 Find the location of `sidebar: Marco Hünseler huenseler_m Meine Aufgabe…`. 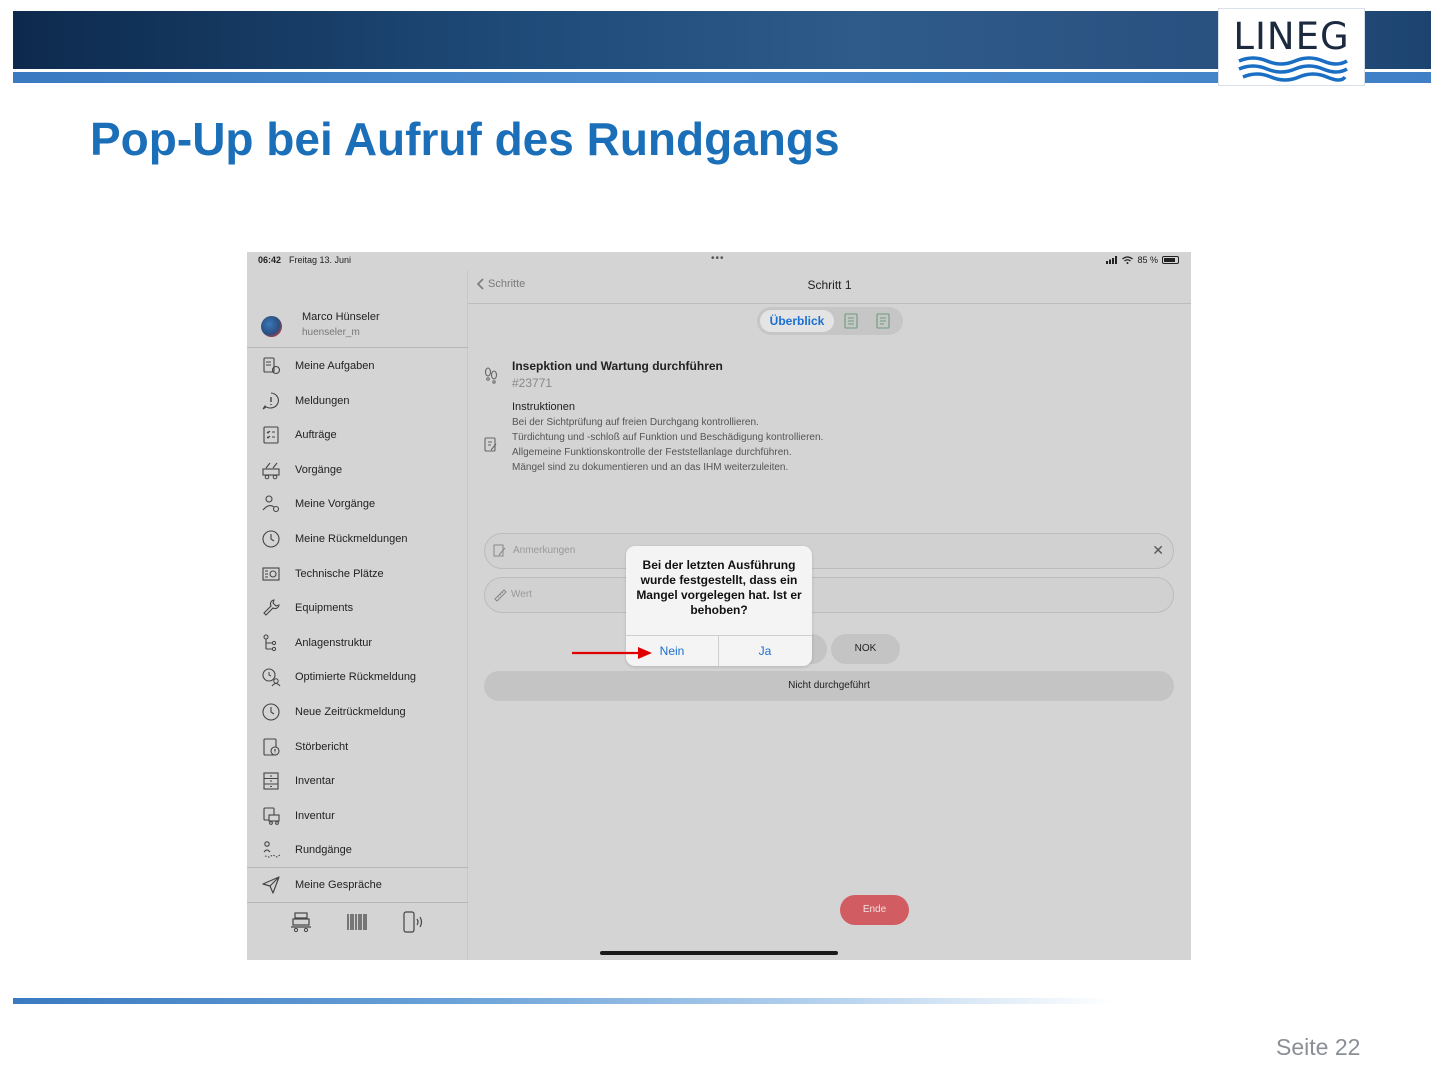

sidebar: Marco Hünseler huenseler_m Meine Aufgabe… is located at coordinates (357, 615).